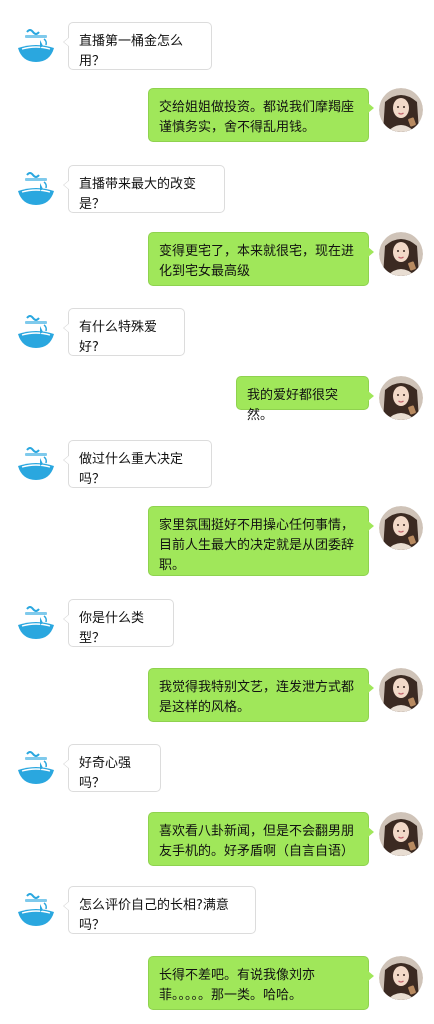 The width and height of the screenshot is (434, 1024). I want to click on answer-bubble: 家里氛围挺好不用操心任何事情，目前人生最大的决定就是从团委辞职。, so click(261, 541).